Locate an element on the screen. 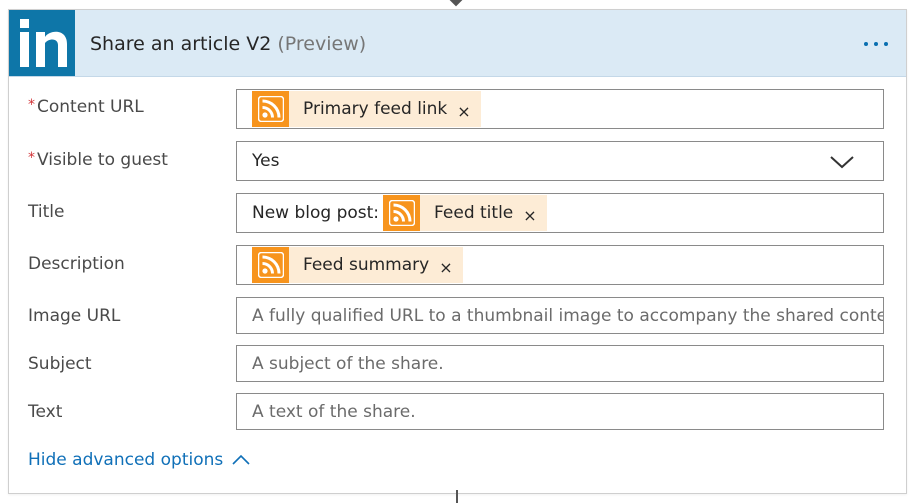  visible-to-guest-label: * Visible to guest is located at coordinates (98, 160).